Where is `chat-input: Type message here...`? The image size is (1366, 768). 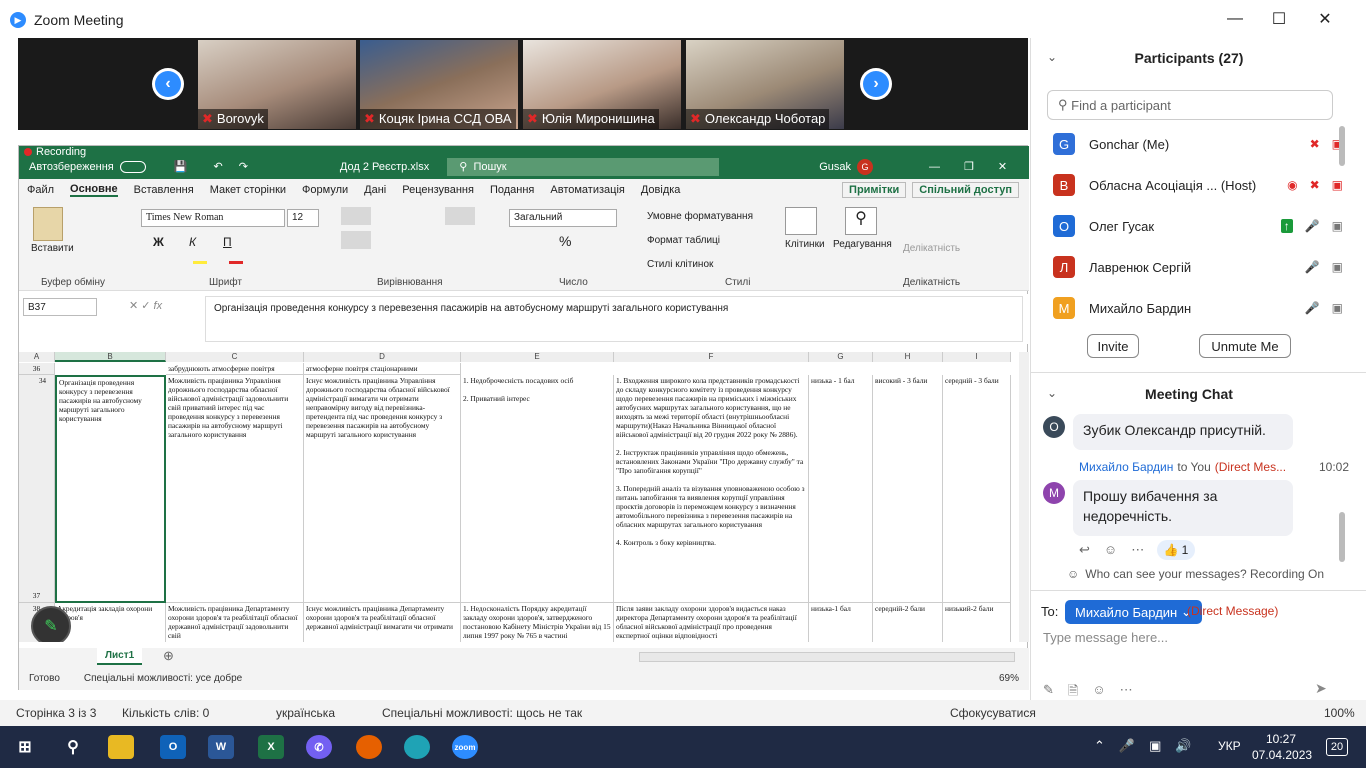
chat-input: Type message here... is located at coordinates (1193, 642).